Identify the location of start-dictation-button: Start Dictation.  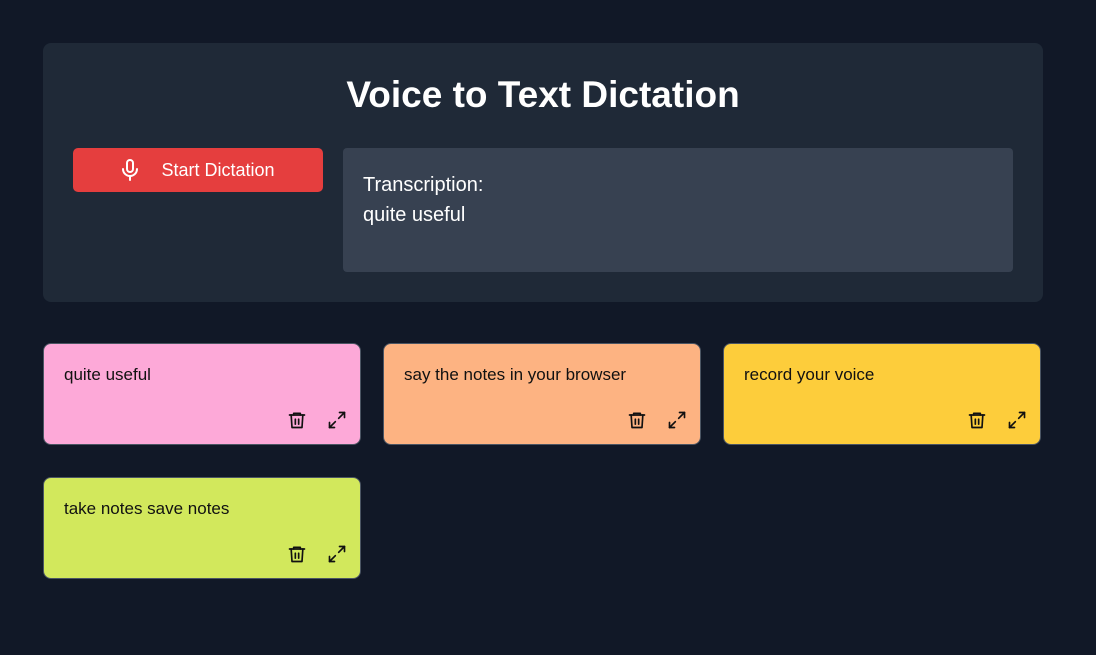
(198, 170).